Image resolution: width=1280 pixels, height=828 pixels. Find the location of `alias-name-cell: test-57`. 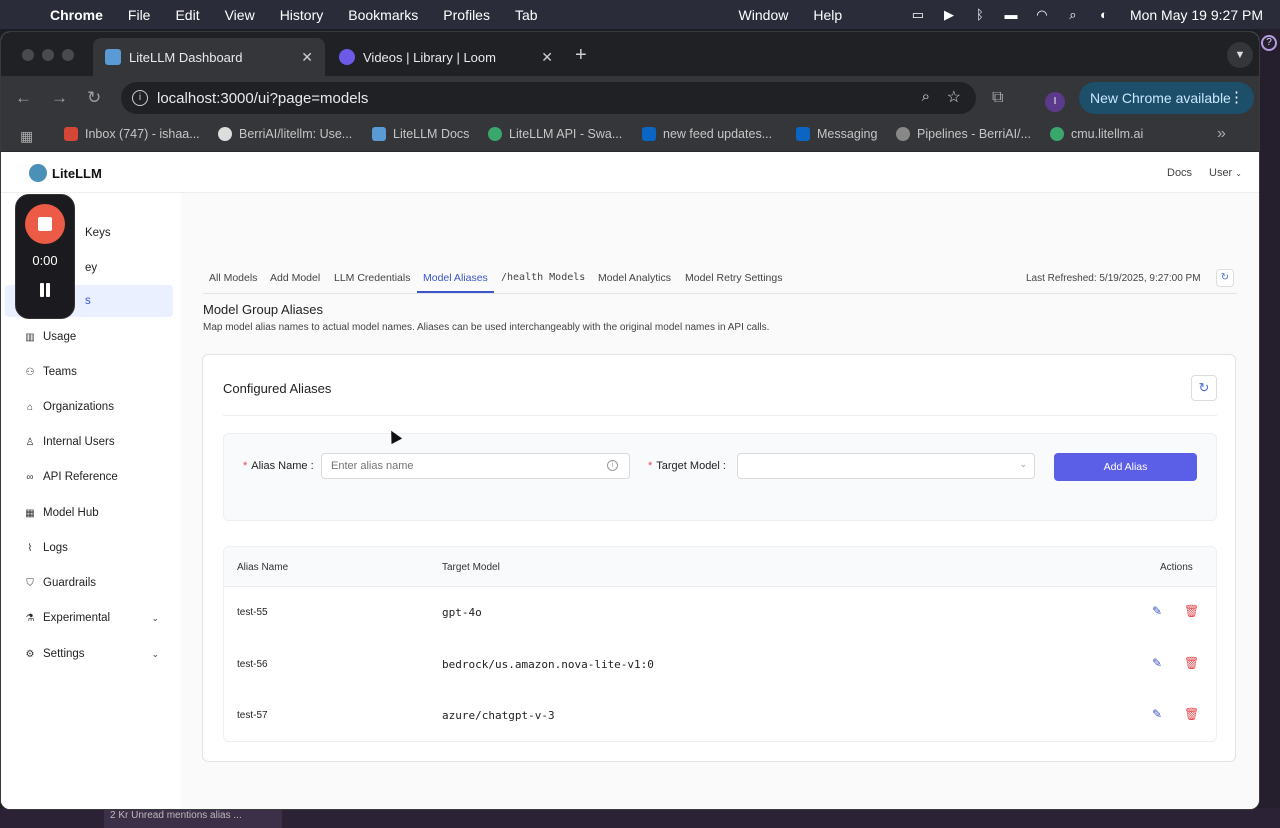

alias-name-cell: test-57 is located at coordinates (252, 715).